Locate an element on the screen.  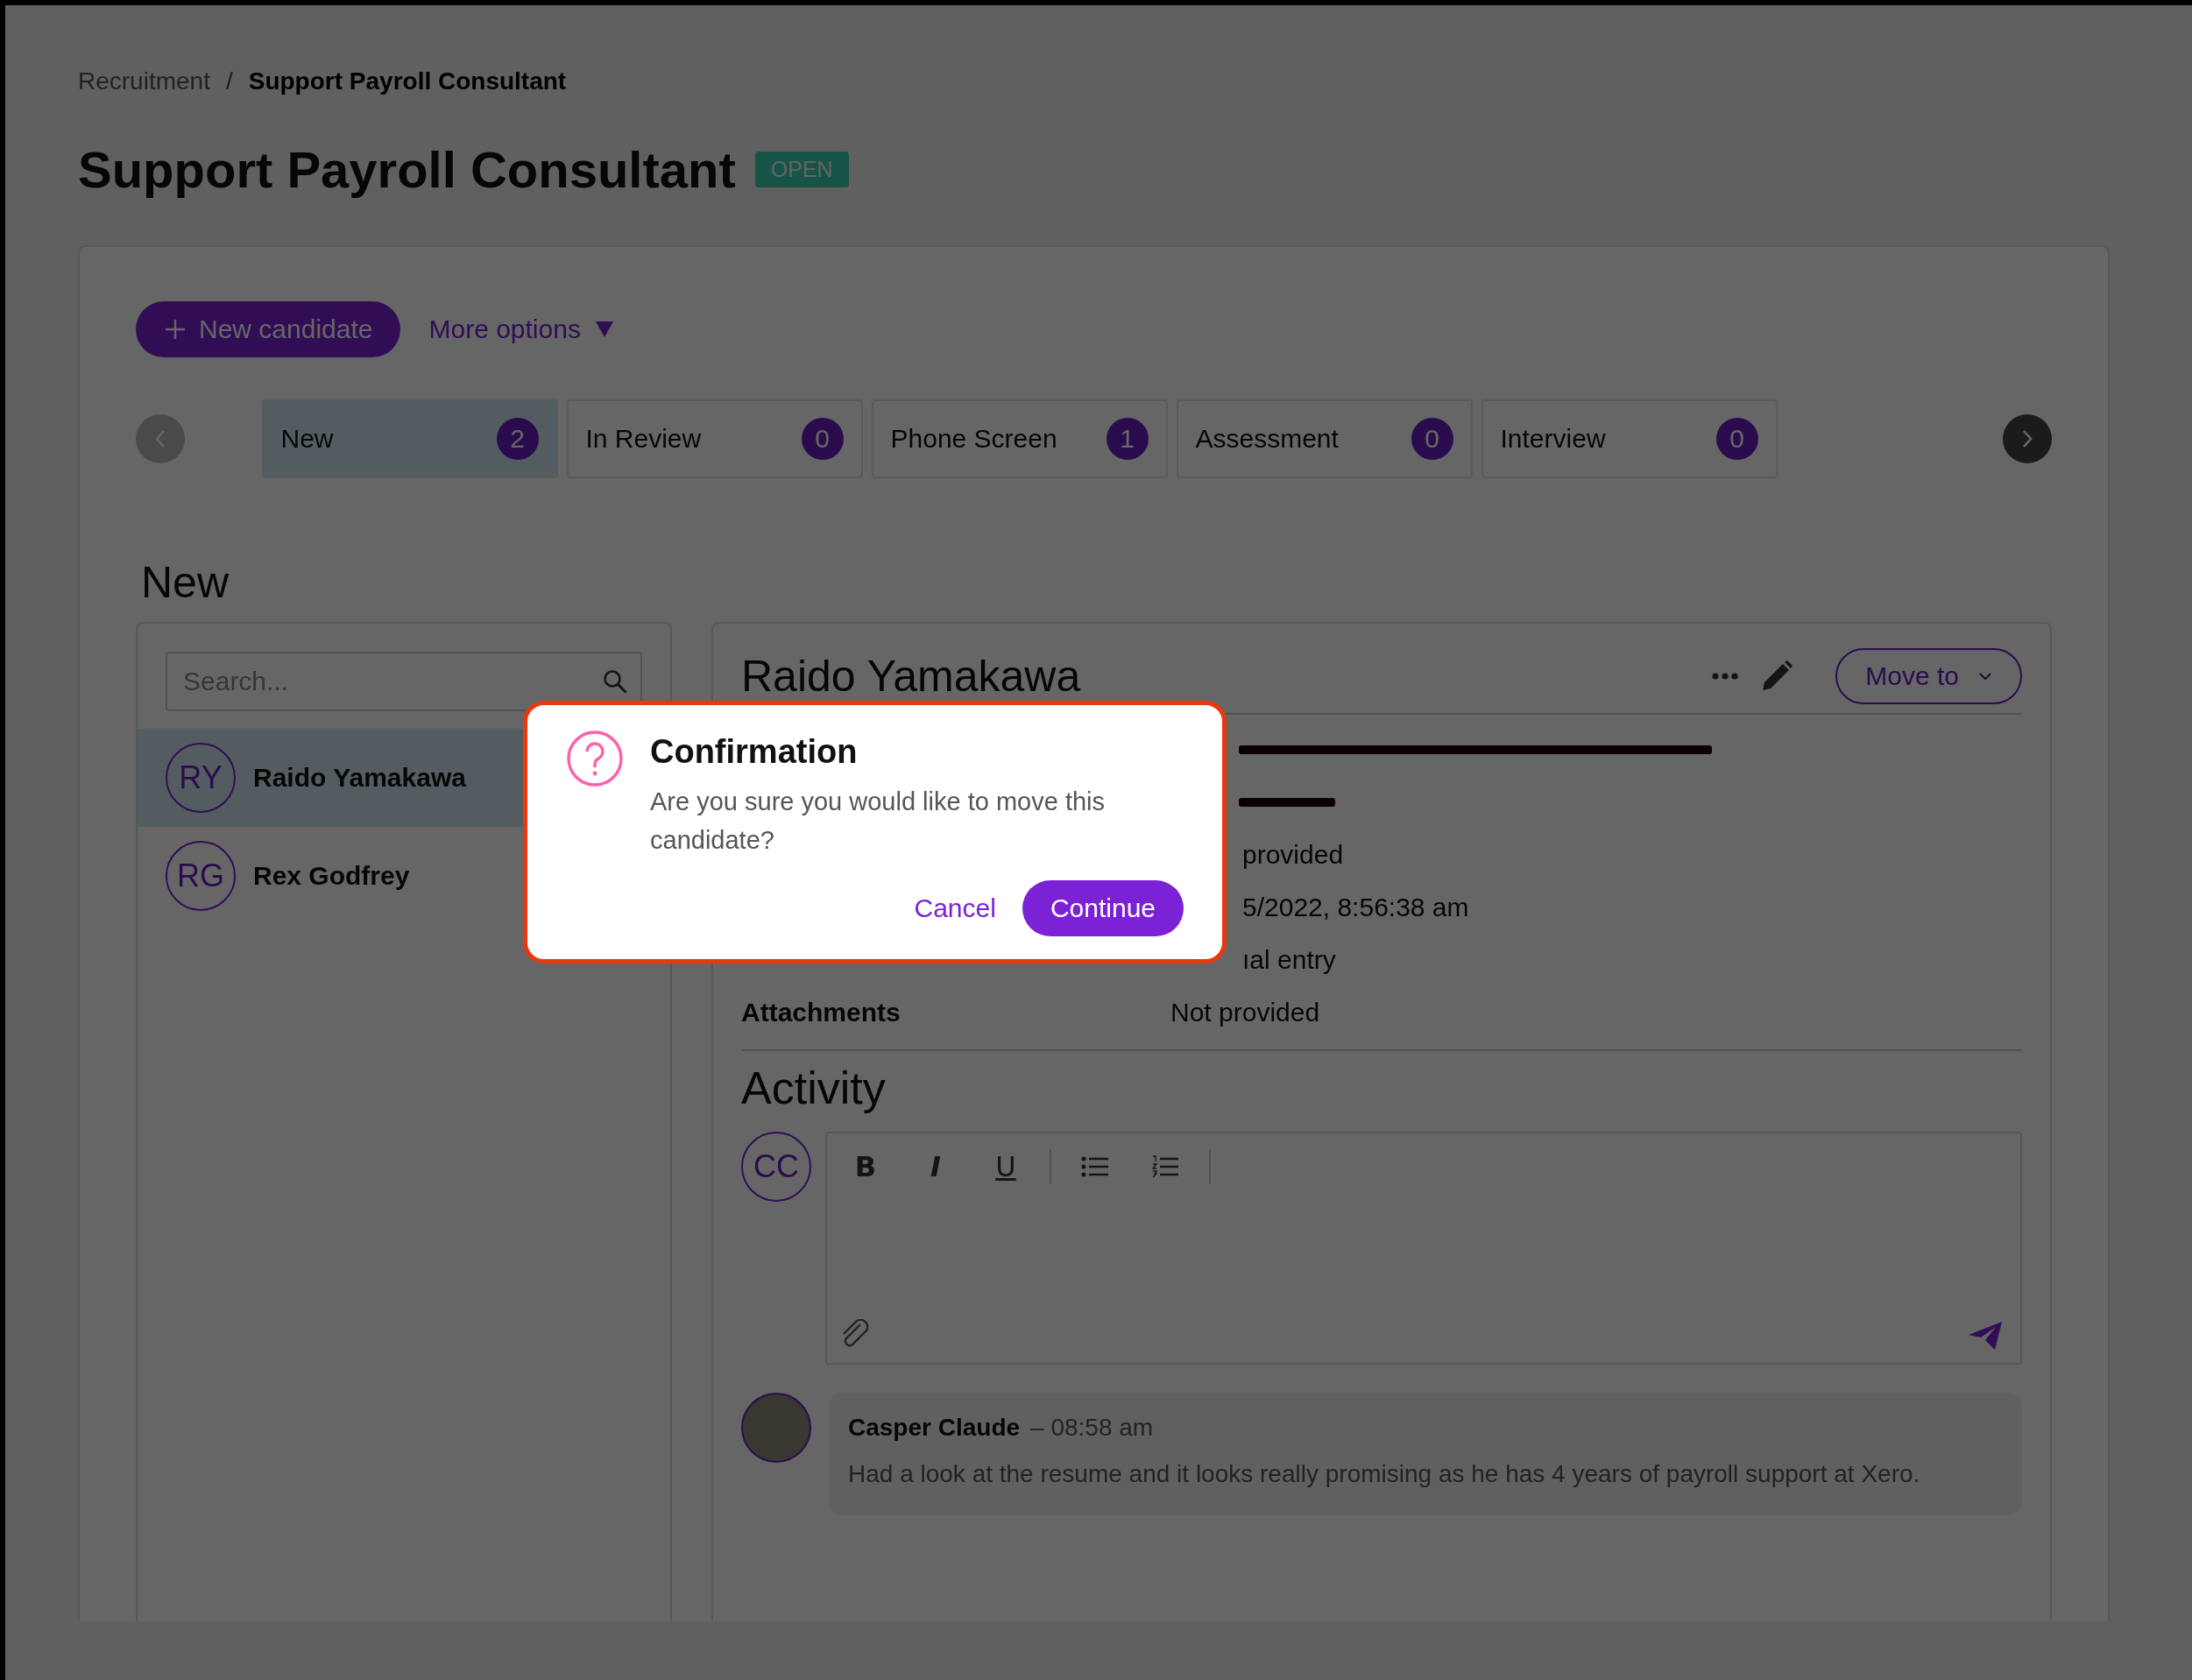
count-badge: 2 is located at coordinates (517, 439).